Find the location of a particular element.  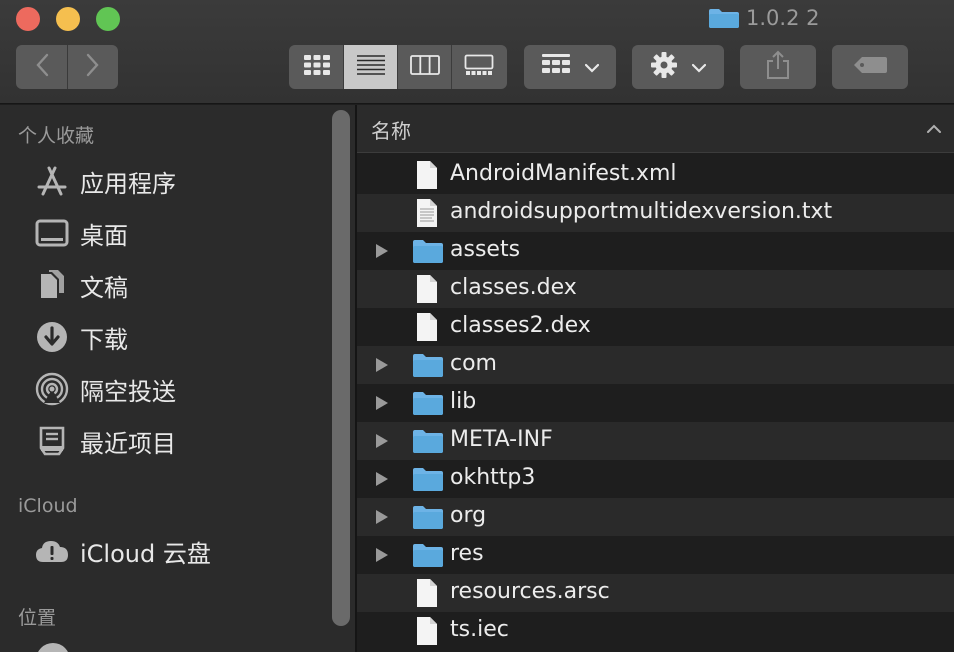

sidebar-item-label: 下载 is located at coordinates (104, 339).